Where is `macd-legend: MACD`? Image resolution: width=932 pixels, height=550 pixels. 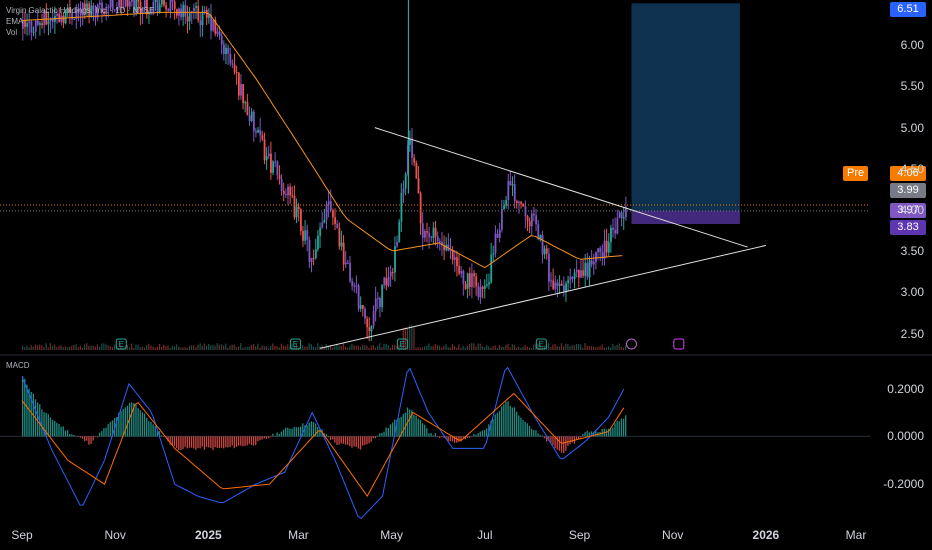
macd-legend: MACD is located at coordinates (18, 366).